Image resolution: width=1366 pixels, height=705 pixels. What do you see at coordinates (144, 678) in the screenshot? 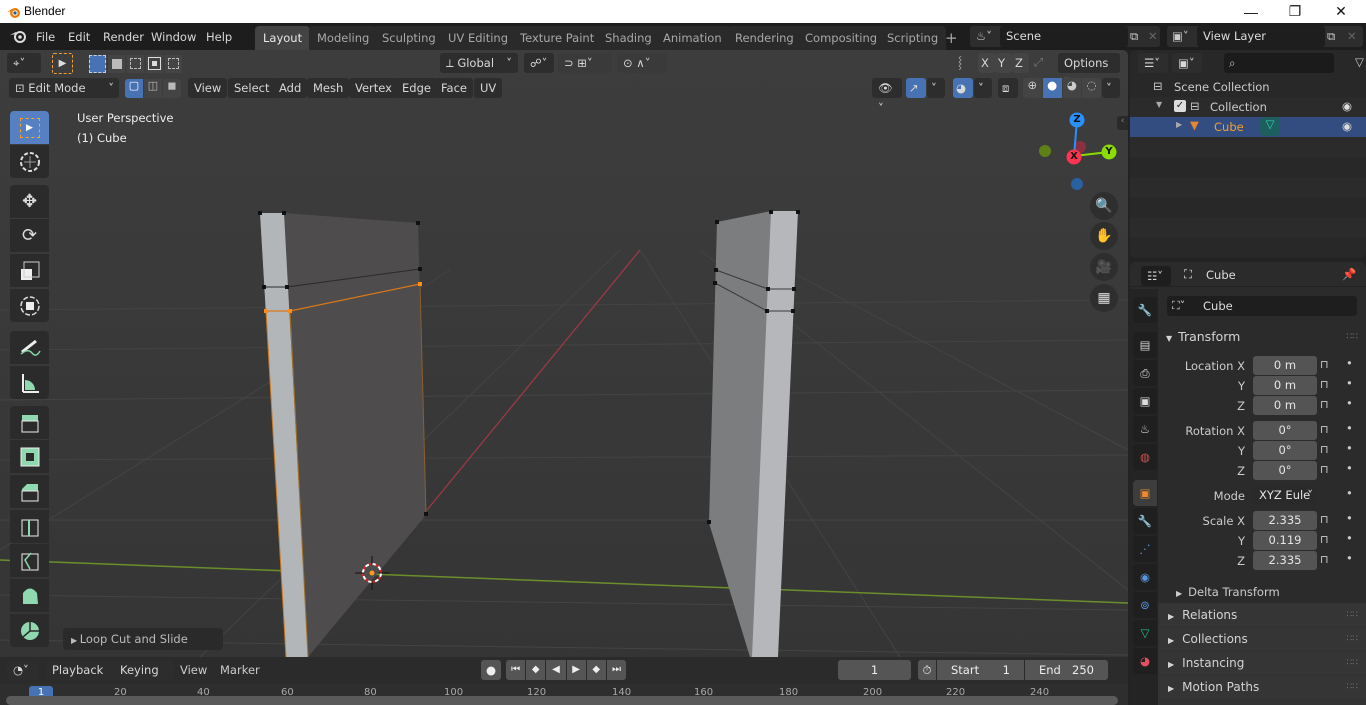
I see `keying-dropdown: Keying ˅` at bounding box center [144, 678].